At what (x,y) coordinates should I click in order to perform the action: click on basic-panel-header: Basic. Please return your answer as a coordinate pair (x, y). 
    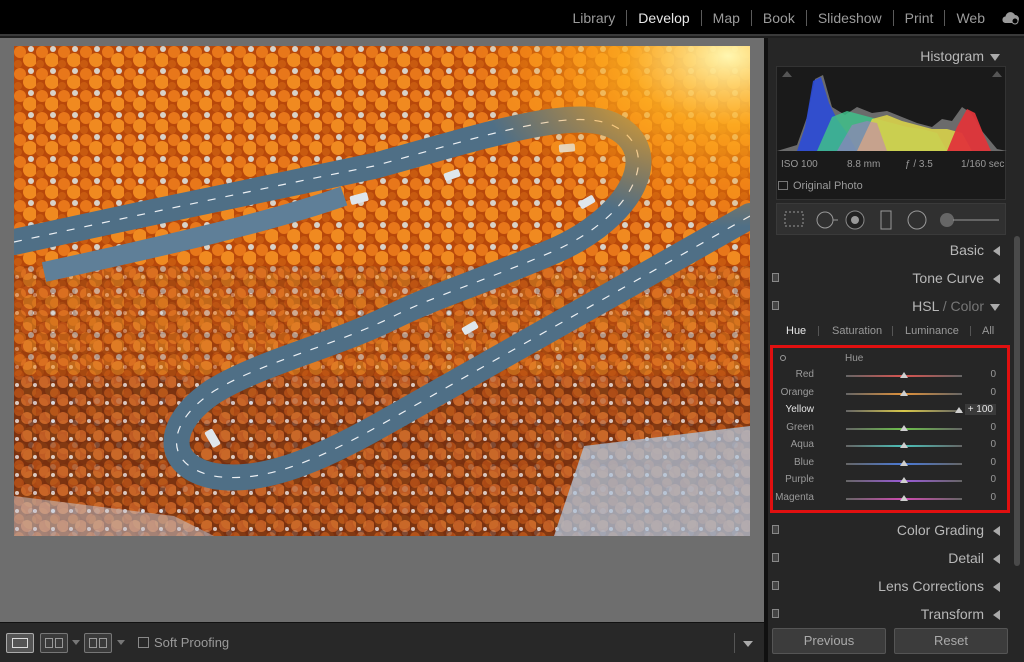
    Looking at the image, I should click on (891, 250).